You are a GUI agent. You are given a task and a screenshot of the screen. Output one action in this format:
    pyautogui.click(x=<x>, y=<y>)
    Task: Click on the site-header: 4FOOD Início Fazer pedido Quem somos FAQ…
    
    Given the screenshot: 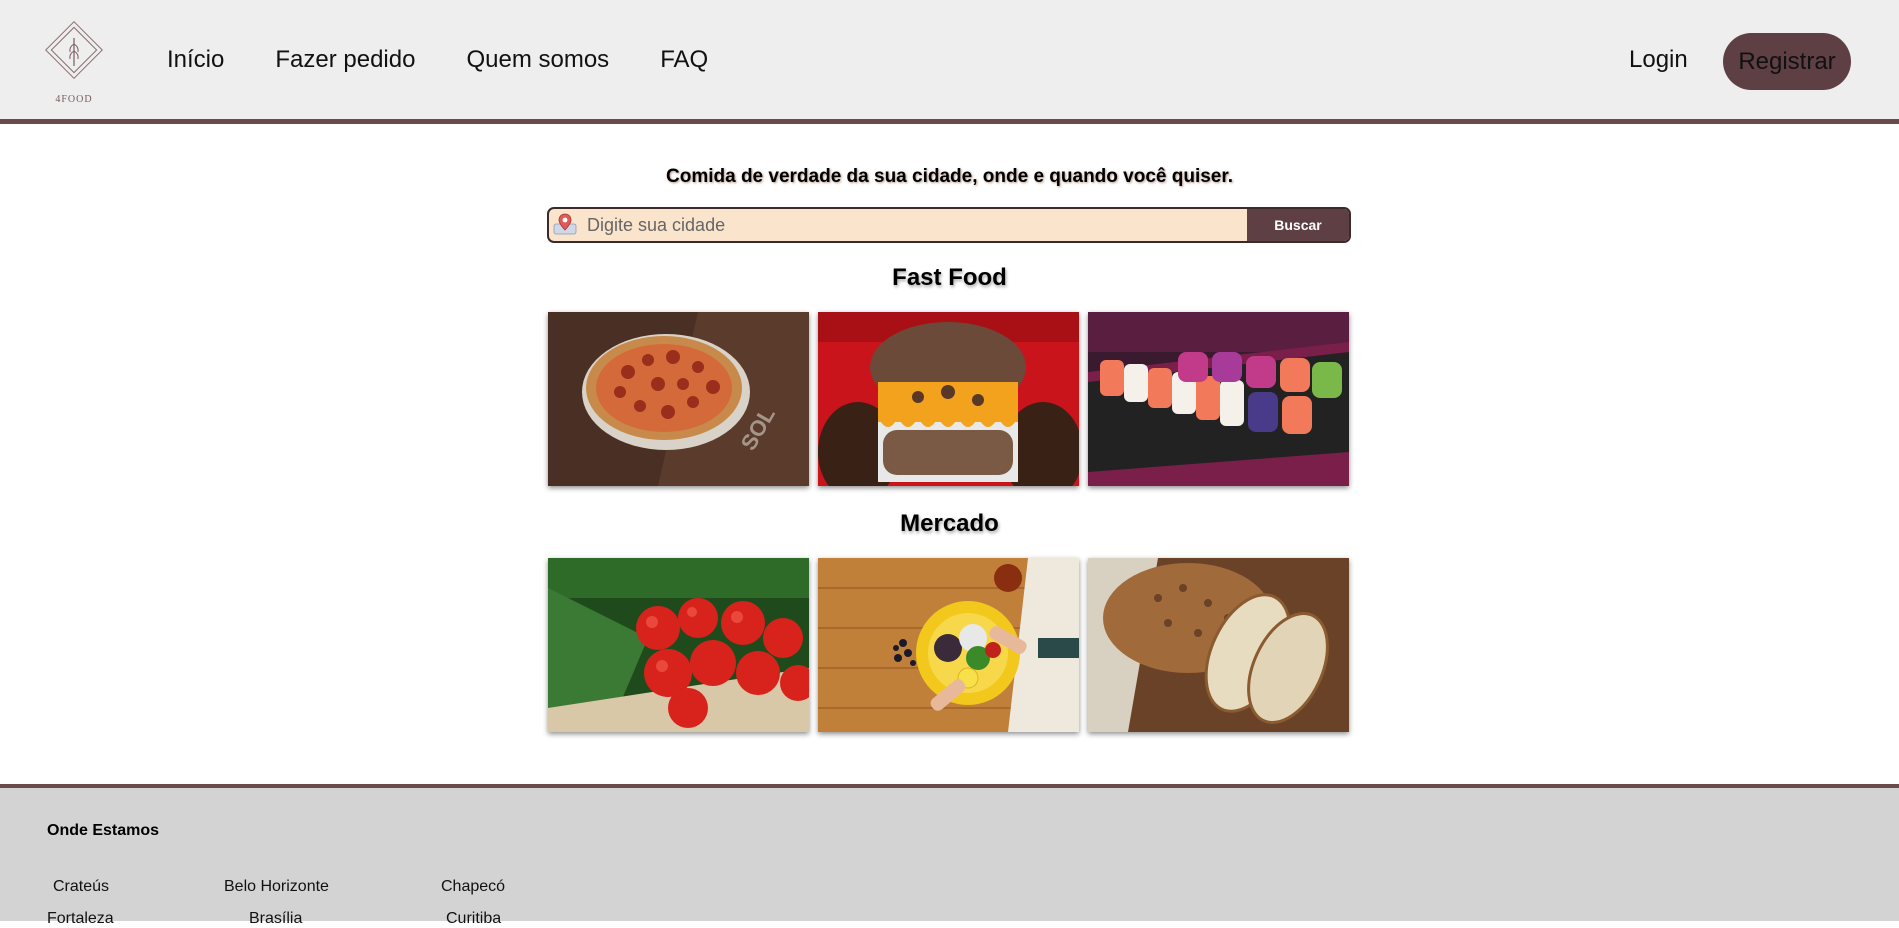 What is the action you would take?
    pyautogui.click(x=949, y=62)
    